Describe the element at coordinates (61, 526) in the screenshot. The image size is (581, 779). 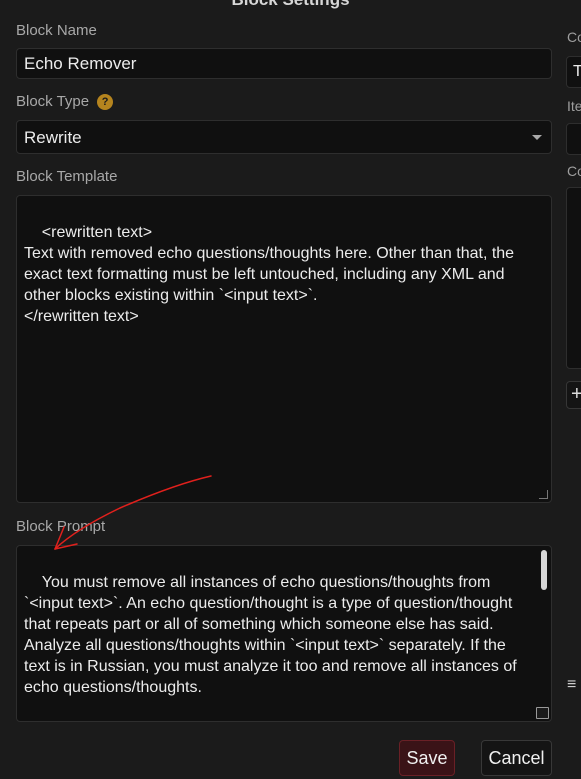
I see `block-prompt-label: Block Prompt` at that location.